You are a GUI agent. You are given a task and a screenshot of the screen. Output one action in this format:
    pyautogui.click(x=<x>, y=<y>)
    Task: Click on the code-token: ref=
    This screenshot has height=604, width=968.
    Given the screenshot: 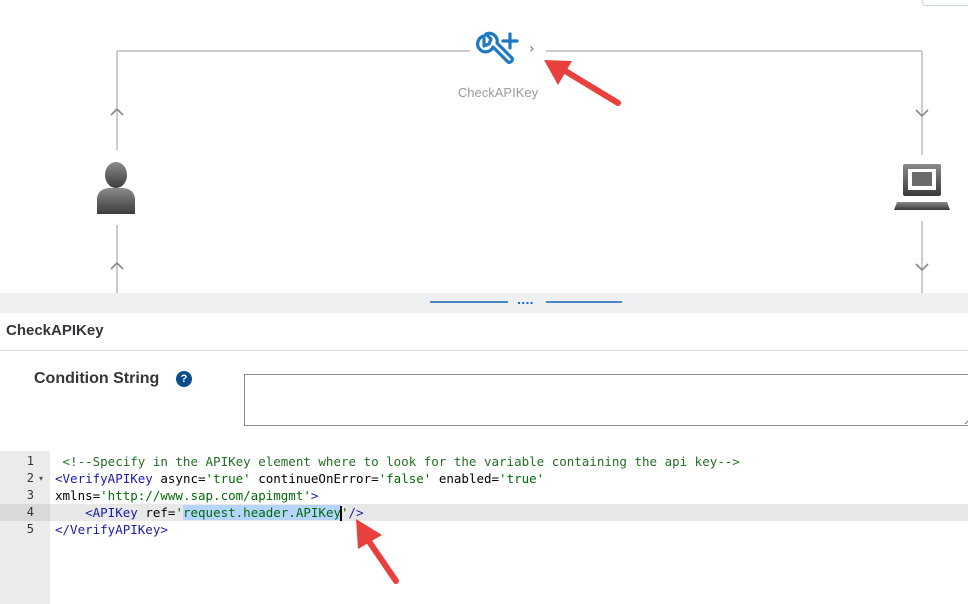 What is the action you would take?
    pyautogui.click(x=156, y=512)
    